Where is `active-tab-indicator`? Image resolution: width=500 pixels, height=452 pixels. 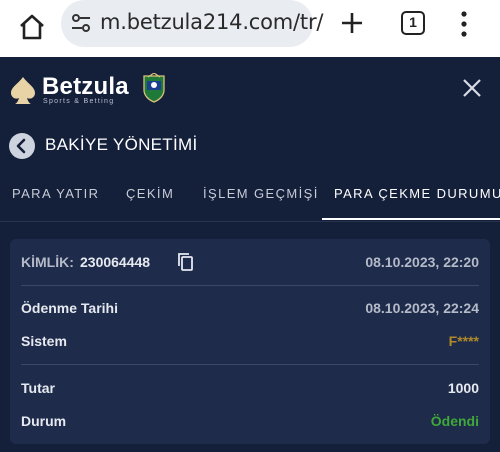 active-tab-indicator is located at coordinates (411, 219).